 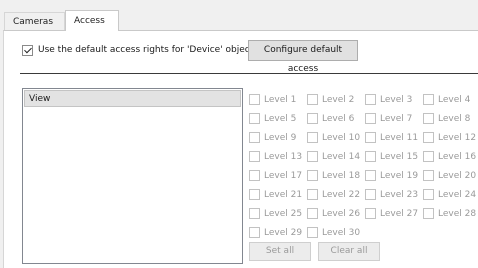 I want to click on level-checkbox-9: Level 9, so click(x=278, y=137).